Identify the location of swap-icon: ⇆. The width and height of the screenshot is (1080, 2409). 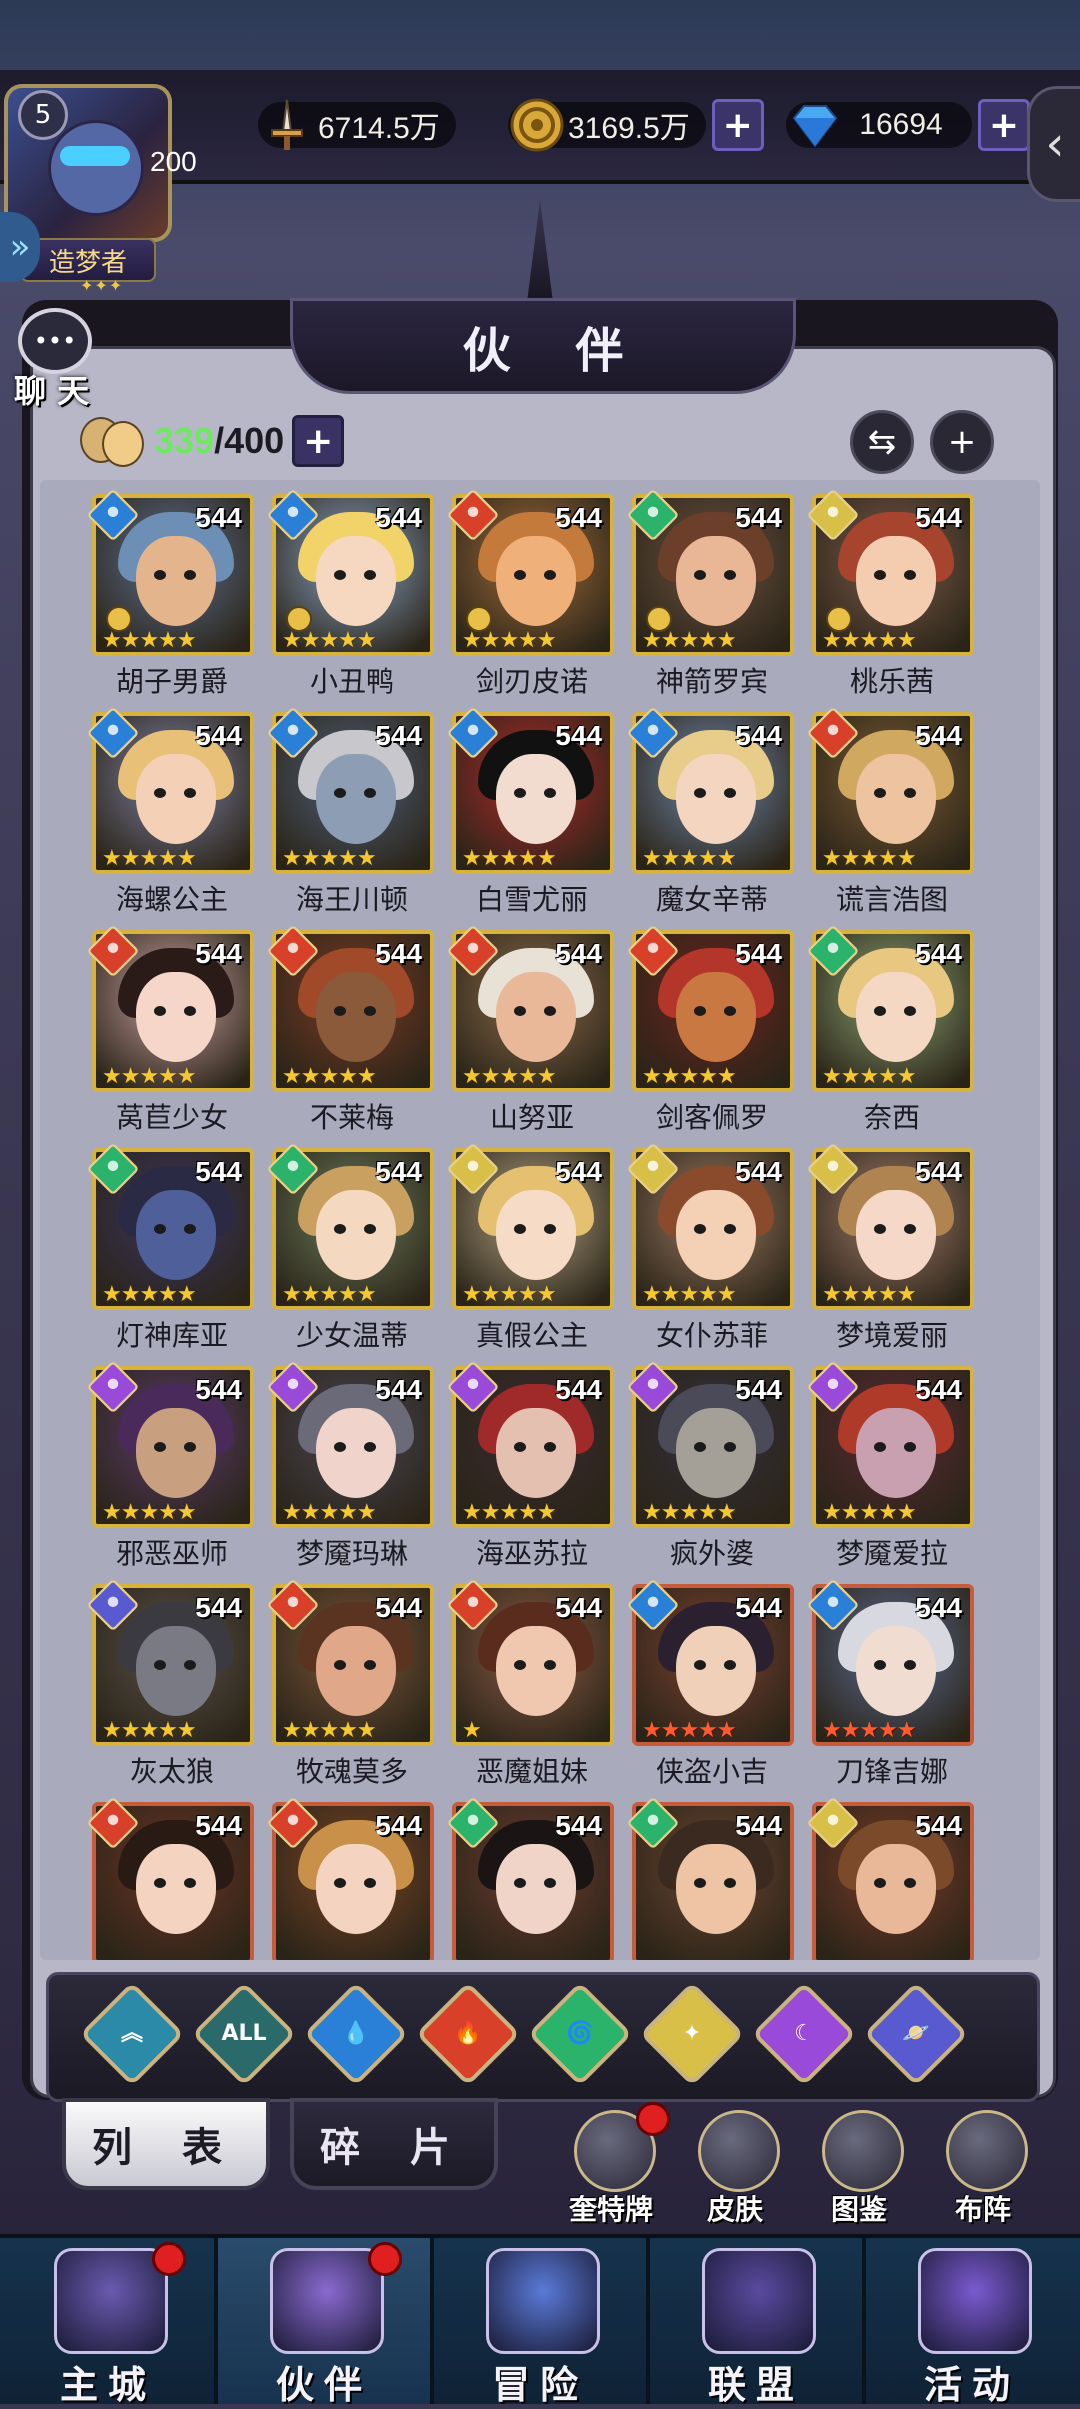
(882, 442).